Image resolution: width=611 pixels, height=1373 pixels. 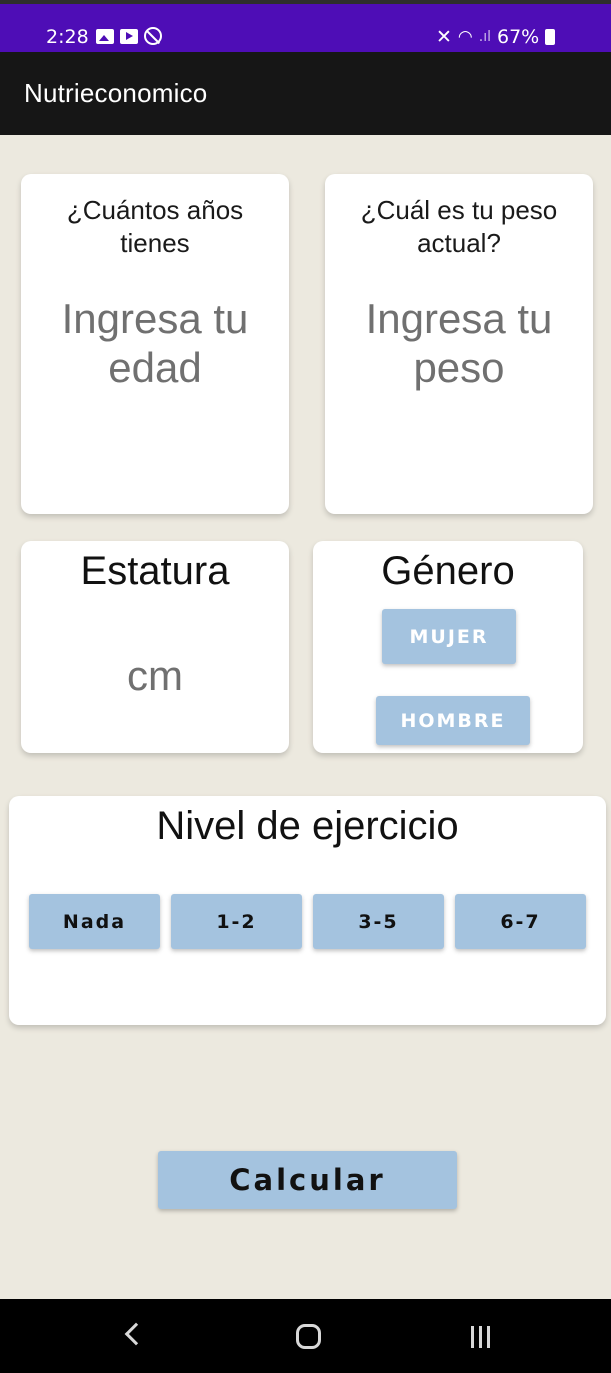 I want to click on weight-card: ¿Cuál es tu peso actual? Ingresa tu peso, so click(x=459, y=344).